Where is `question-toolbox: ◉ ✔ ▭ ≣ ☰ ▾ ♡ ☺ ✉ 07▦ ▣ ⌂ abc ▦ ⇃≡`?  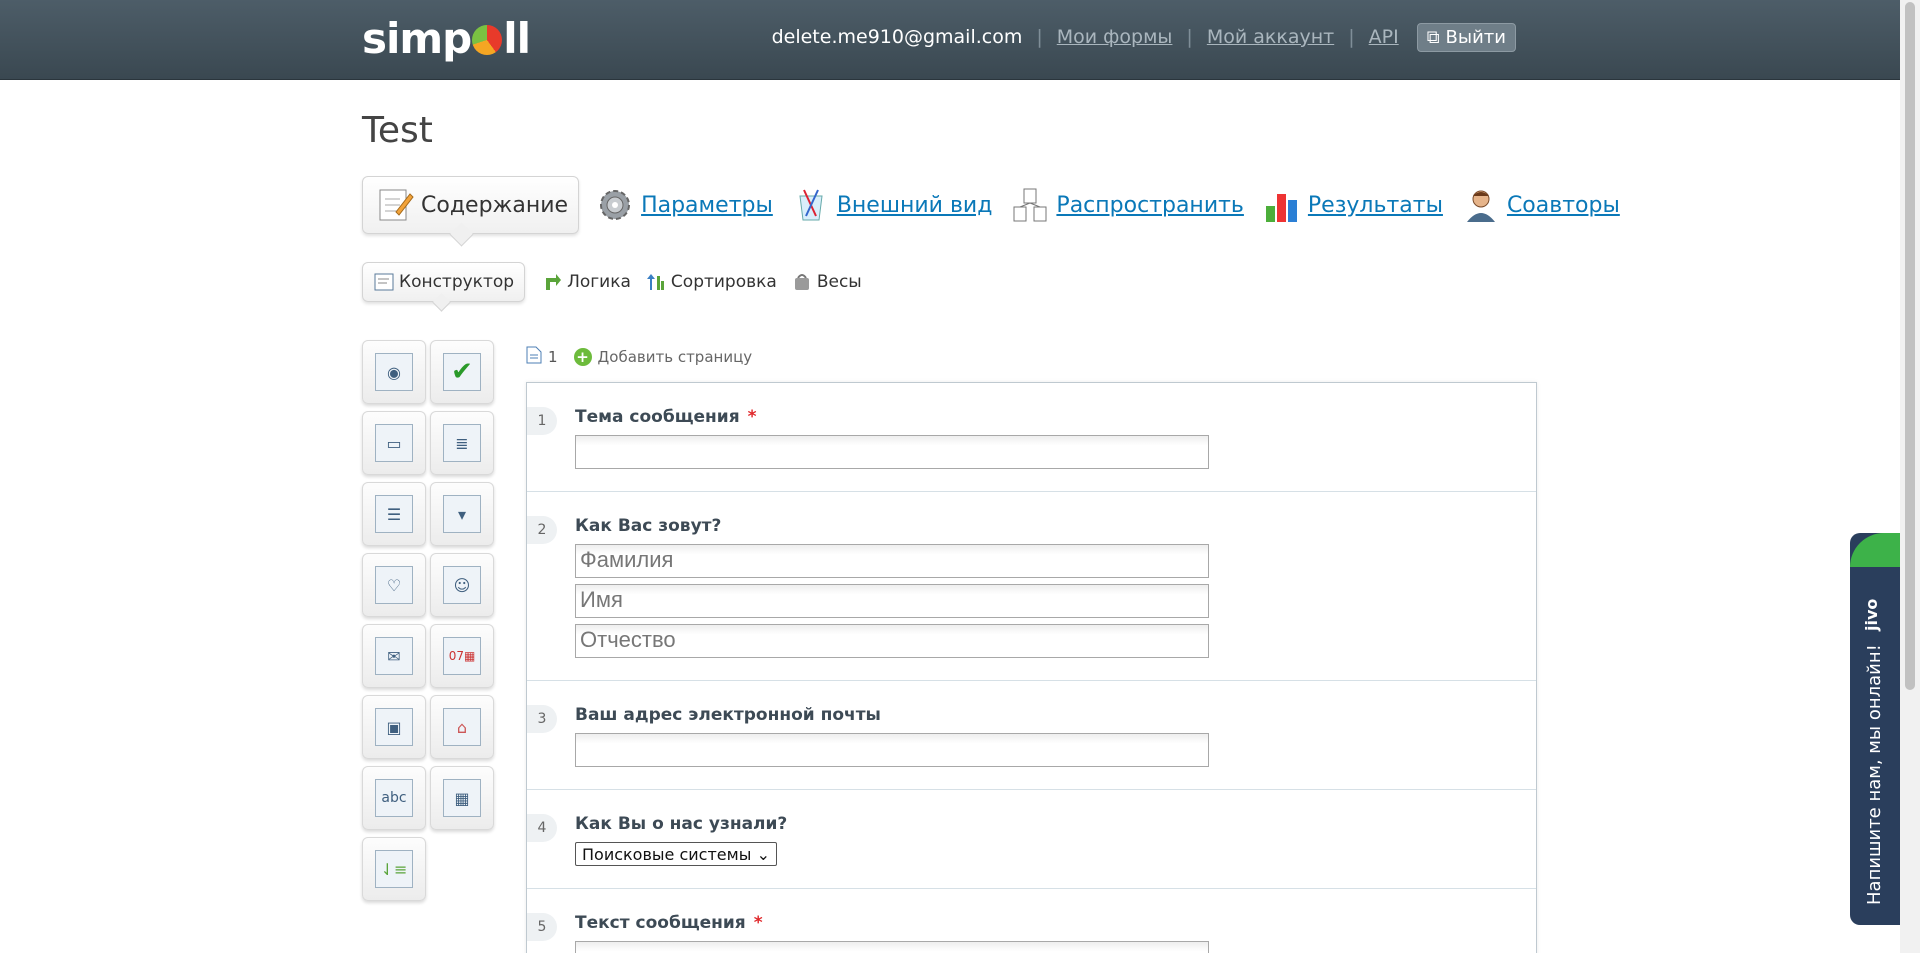 question-toolbox: ◉ ✔ ▭ ≣ ☰ ▾ ♡ ☺ ✉ 07▦ ▣ ⌂ abc ▦ ⇃≡ is located at coordinates (430, 622).